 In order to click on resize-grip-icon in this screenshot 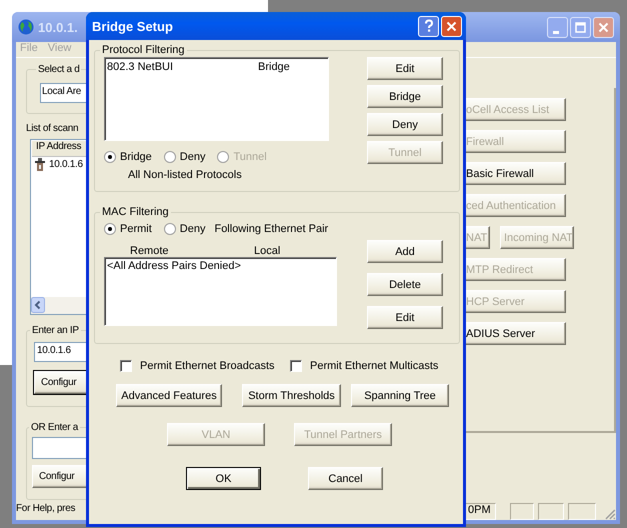, I will do `click(610, 514)`.